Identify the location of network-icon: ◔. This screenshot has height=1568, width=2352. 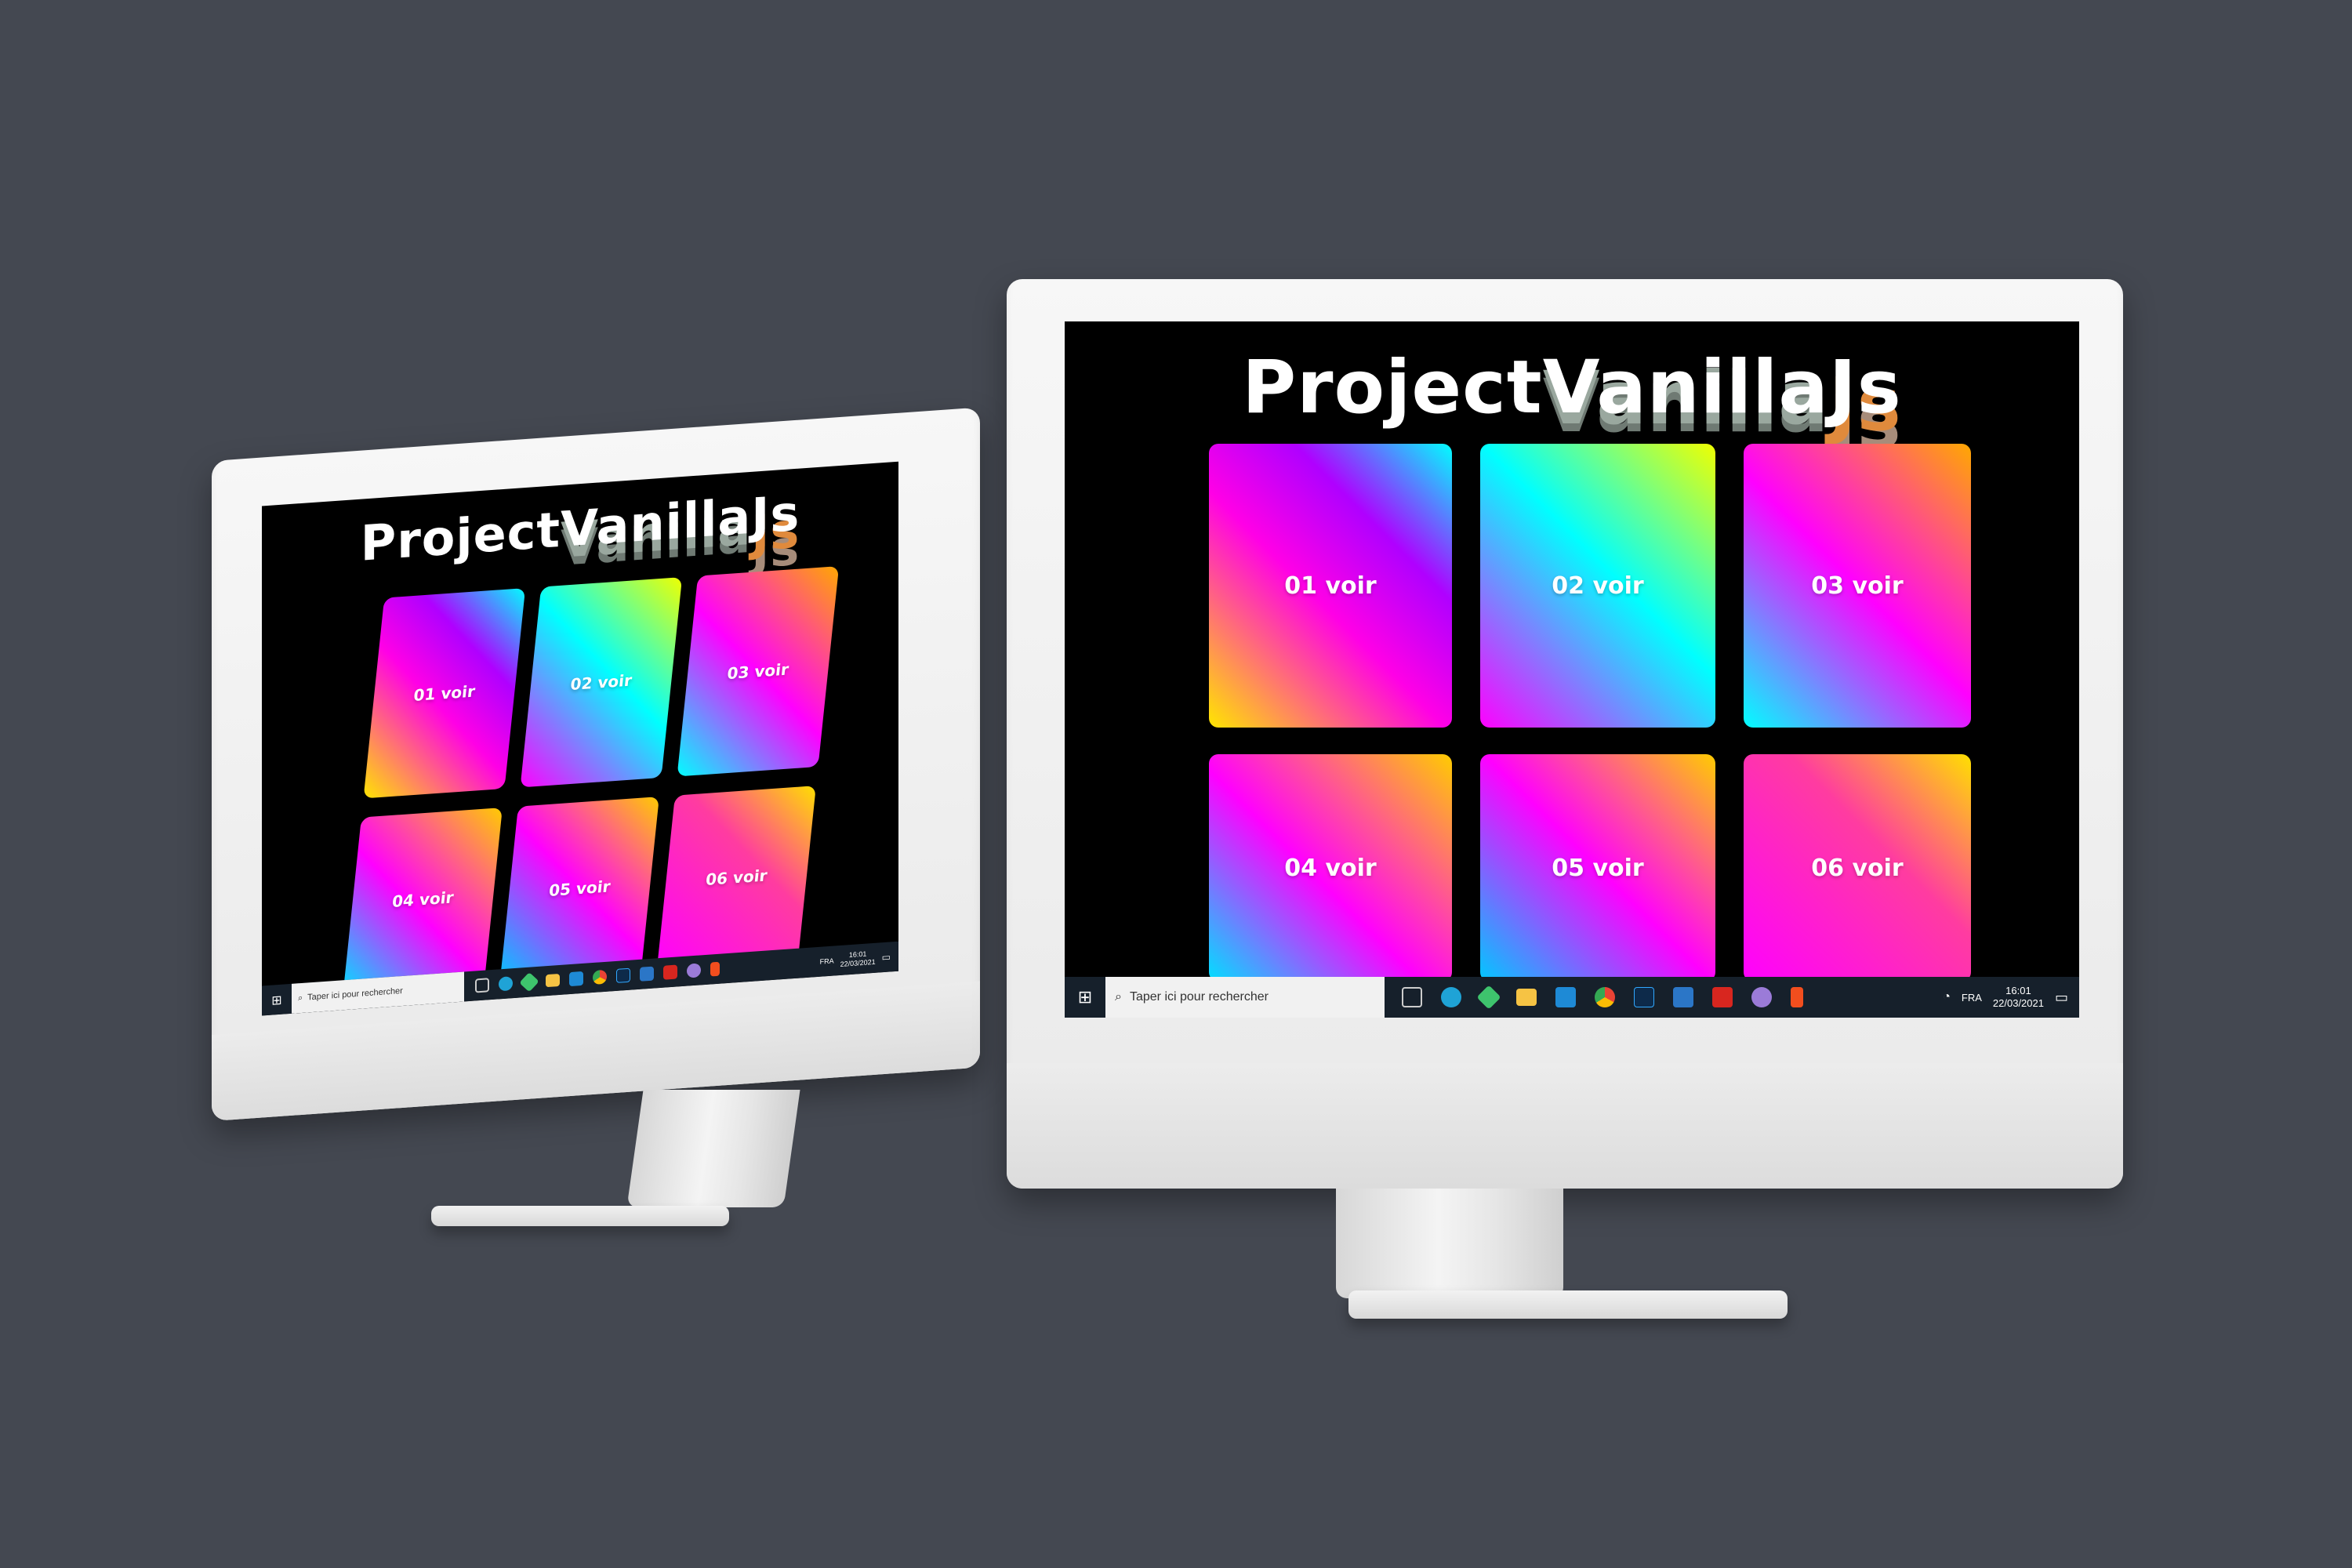
(1947, 997).